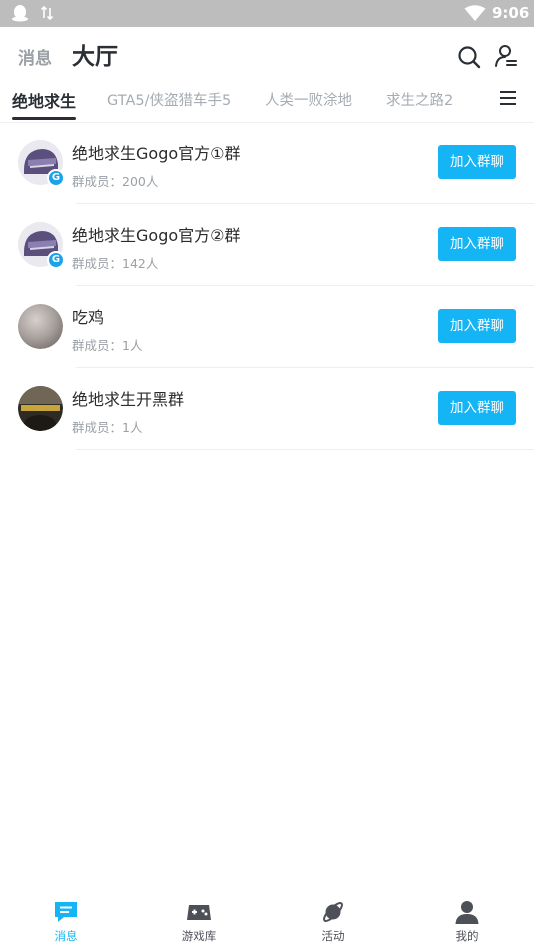 The image size is (534, 949). Describe the element at coordinates (20, 13) in the screenshot. I see `qq-icon` at that location.